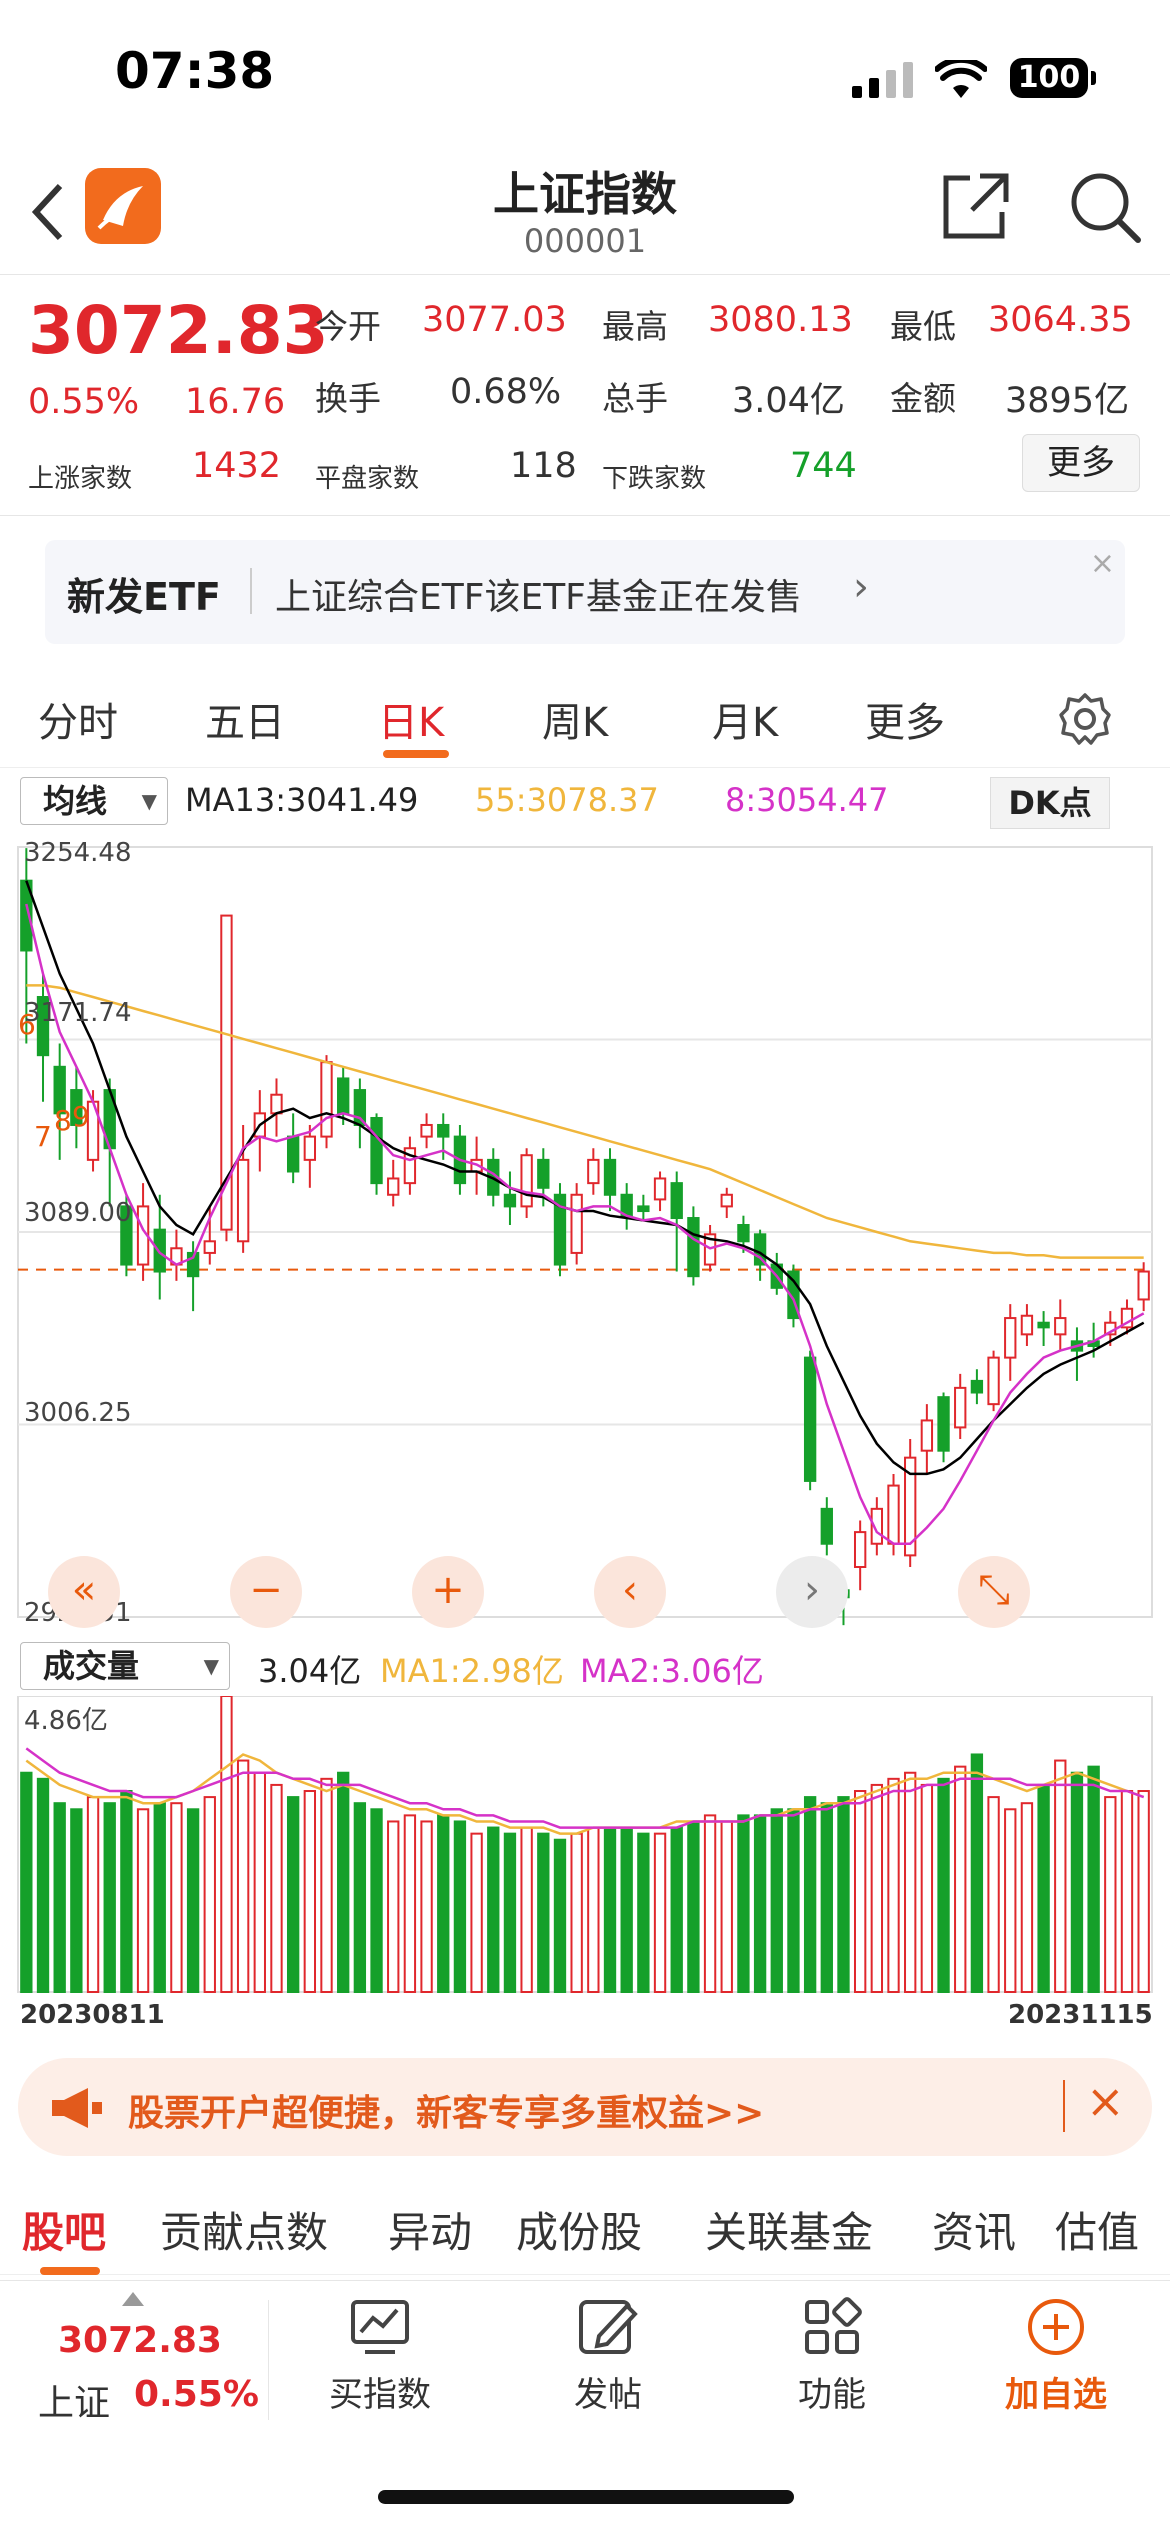  What do you see at coordinates (380, 2395) in the screenshot?
I see `buy-index-label: 买指数` at bounding box center [380, 2395].